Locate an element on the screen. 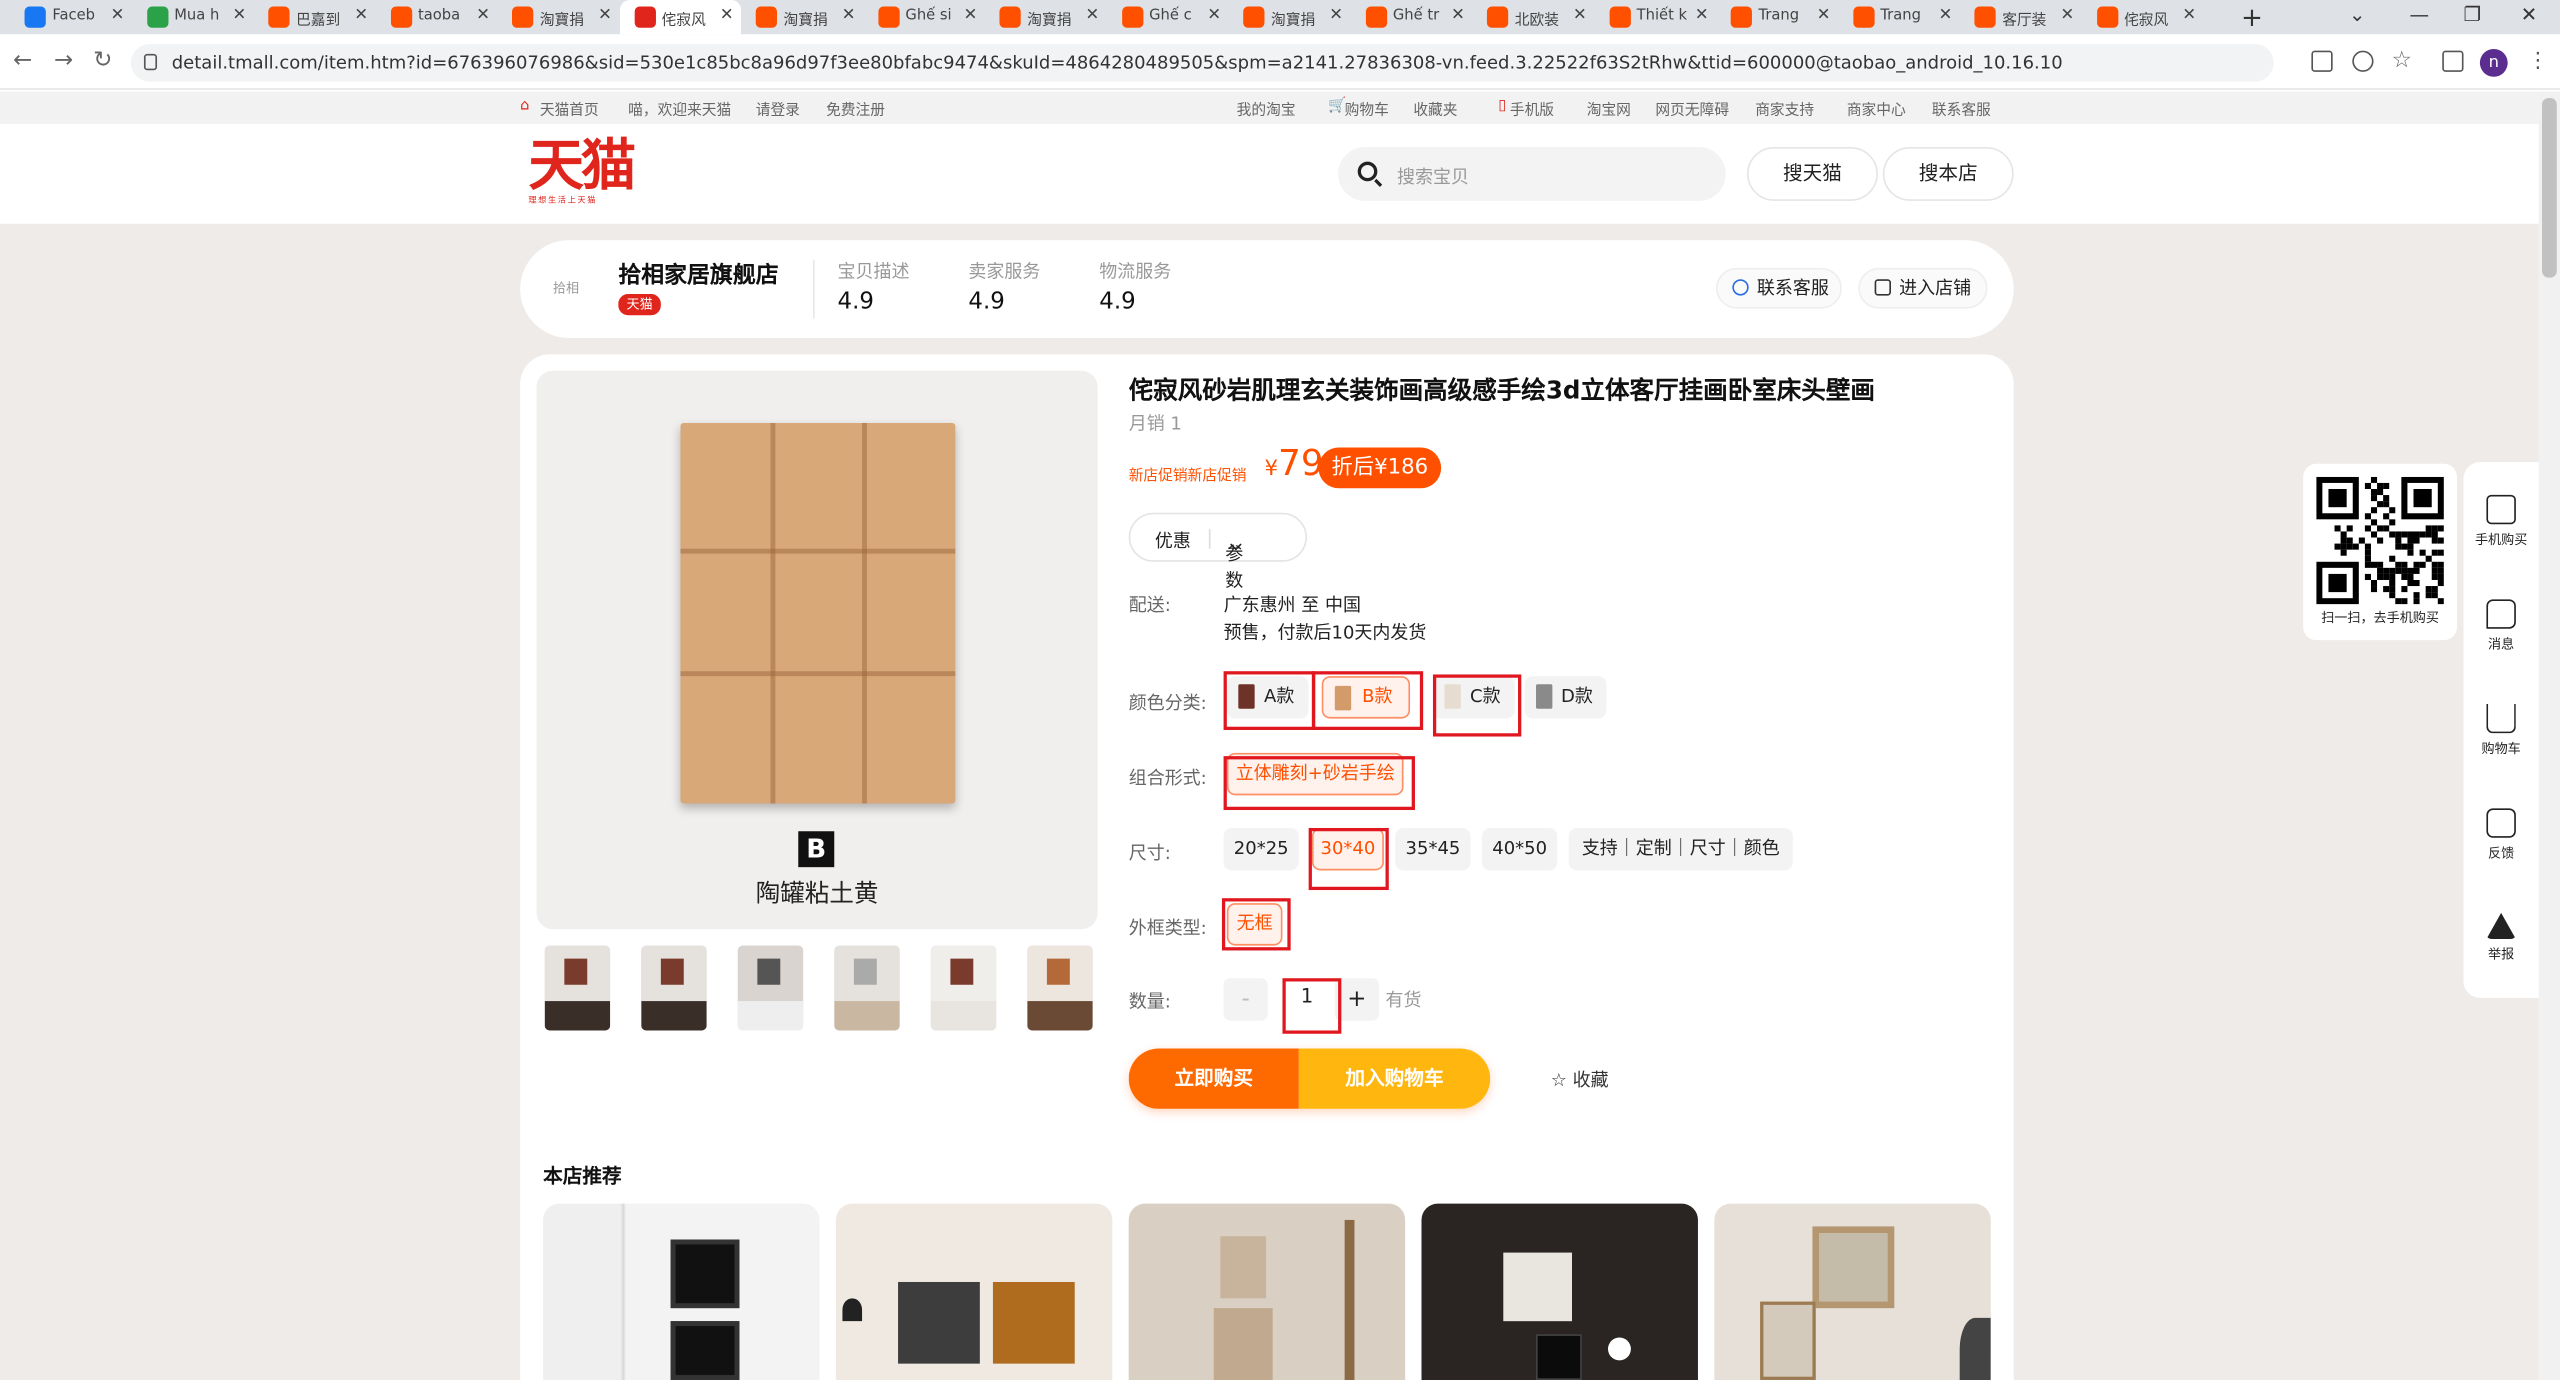  tmall-home-link: 天猫首页 is located at coordinates (569, 108).